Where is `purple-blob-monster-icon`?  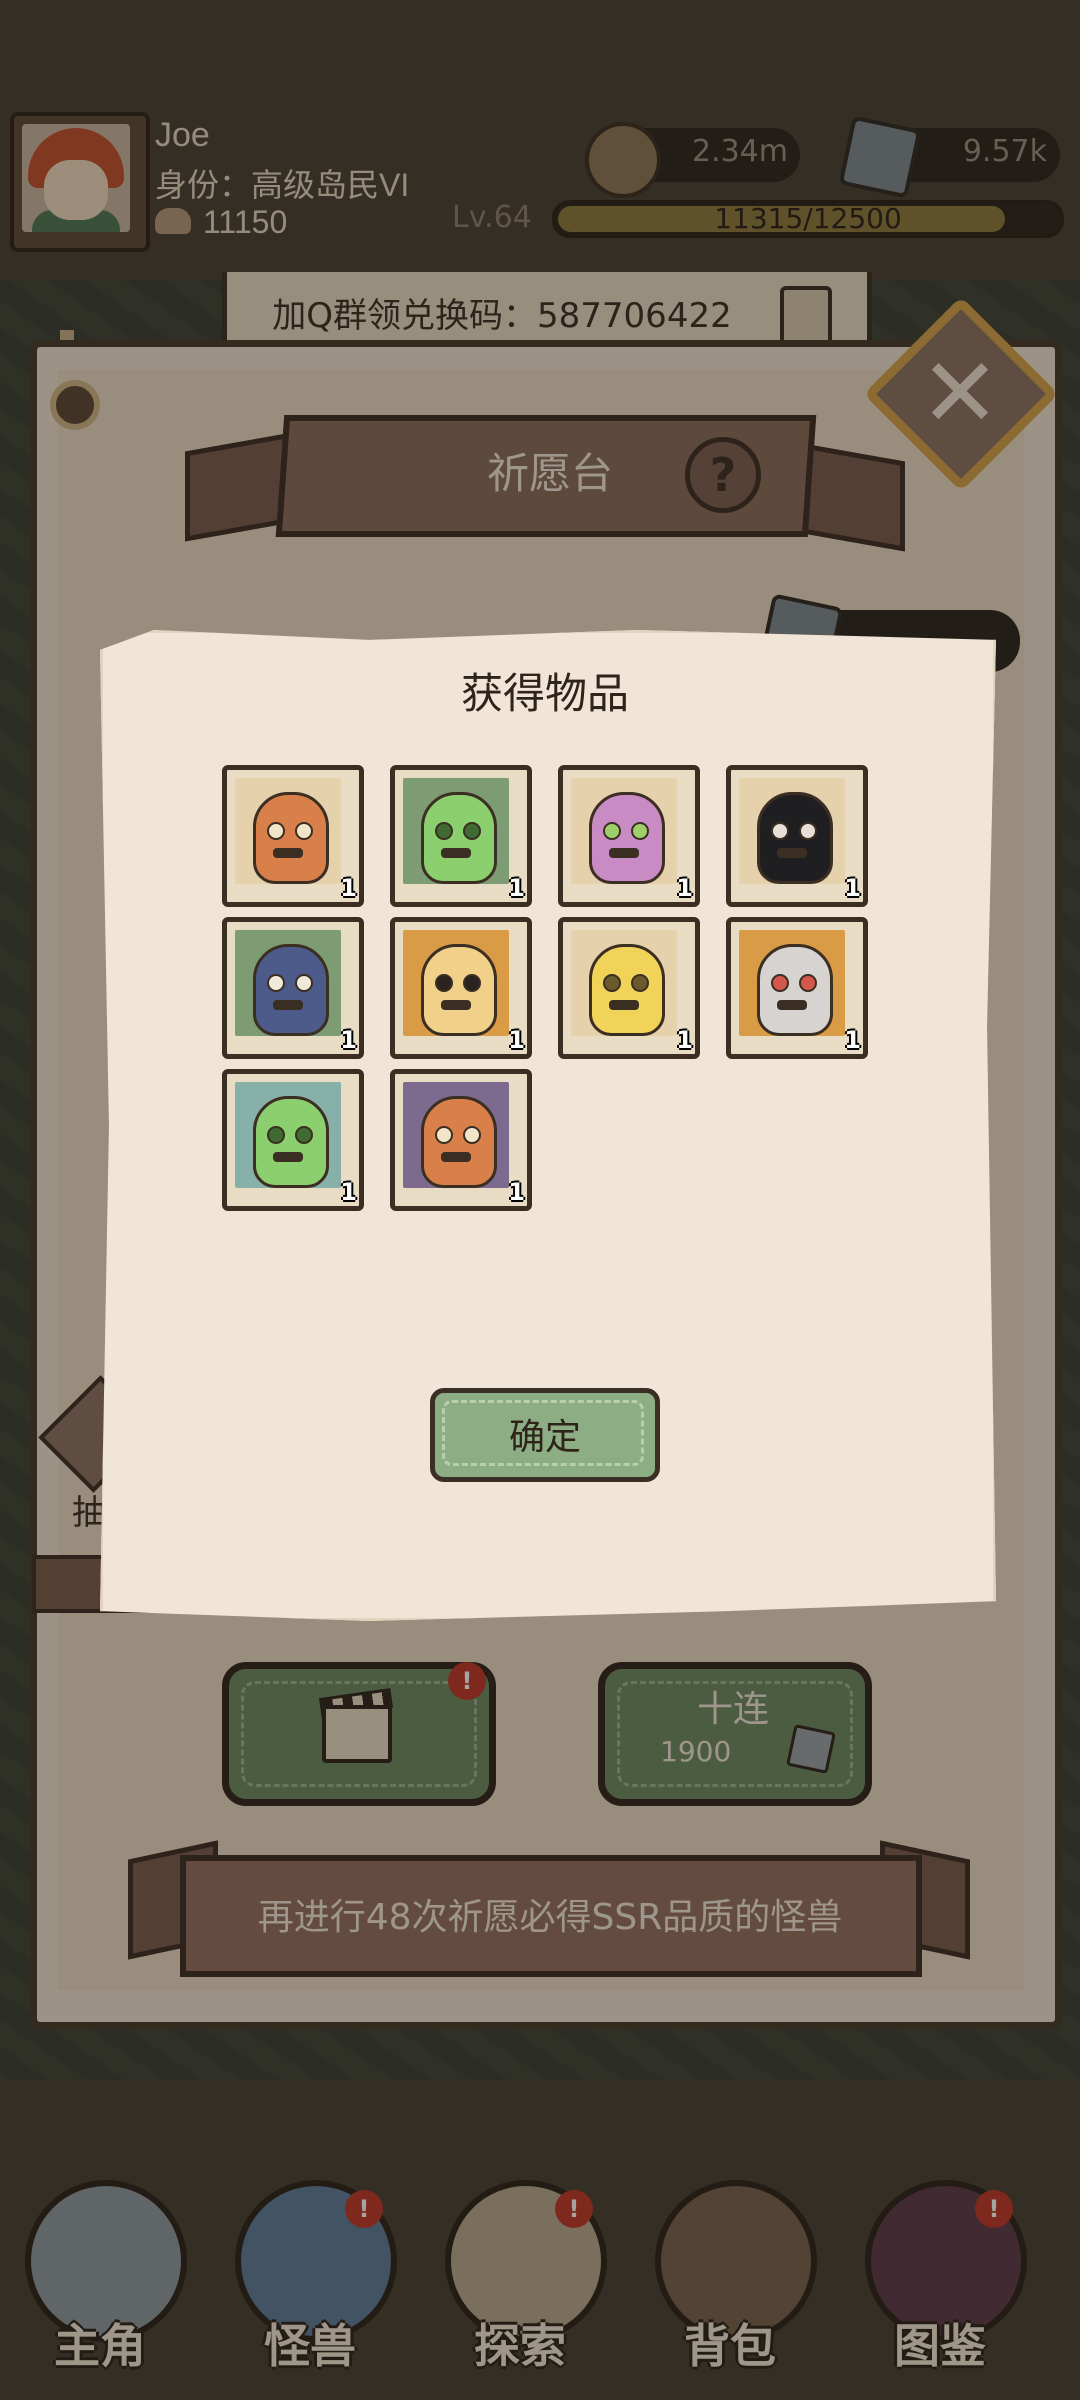
purple-blob-monster-icon is located at coordinates (624, 831).